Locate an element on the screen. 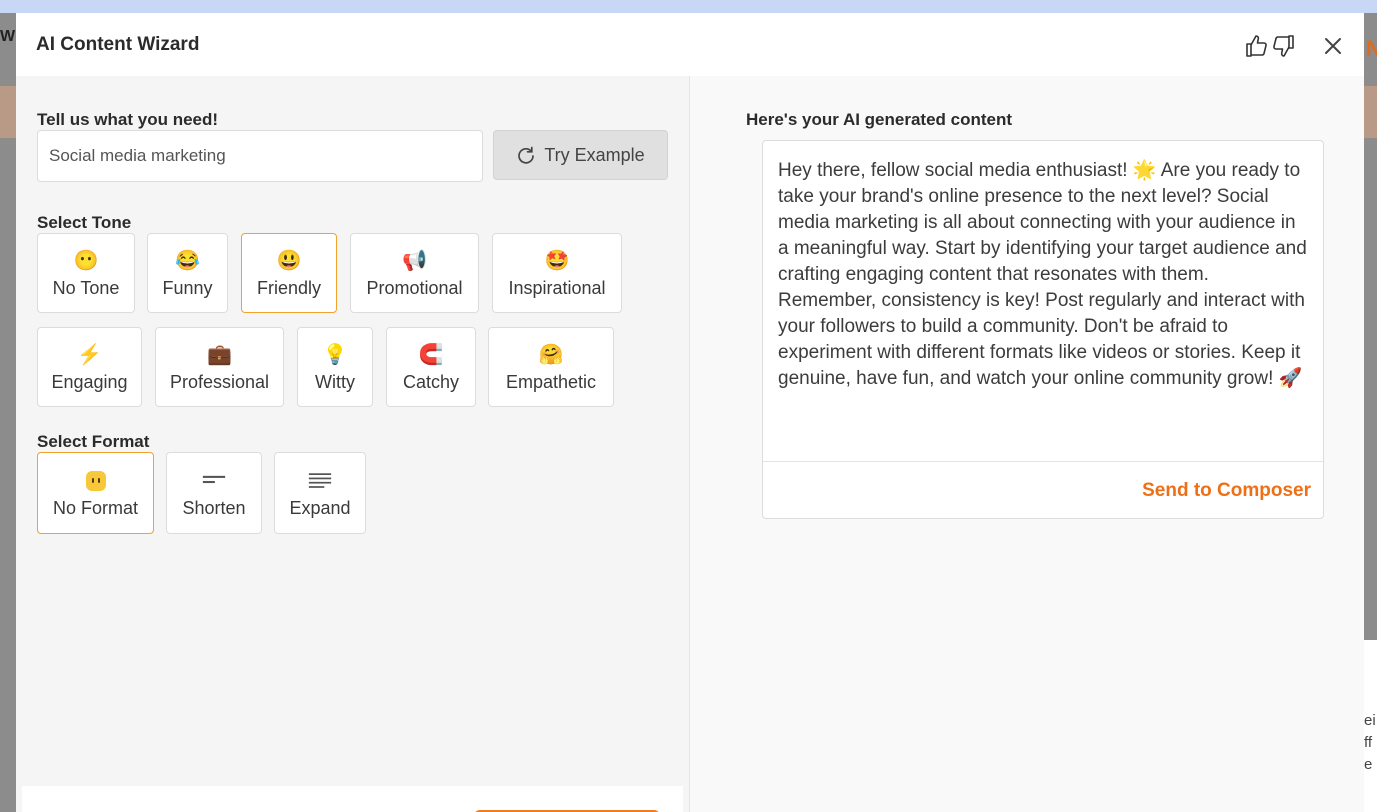 The width and height of the screenshot is (1377, 812). refresh-icon is located at coordinates (526, 155).